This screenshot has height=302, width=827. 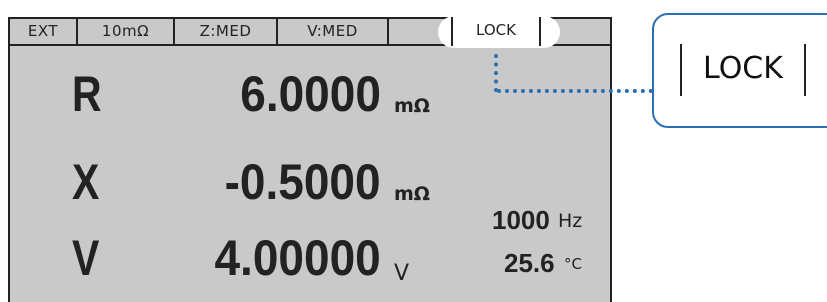 I want to click on callout-connector-horizontal, so click(x=575, y=91).